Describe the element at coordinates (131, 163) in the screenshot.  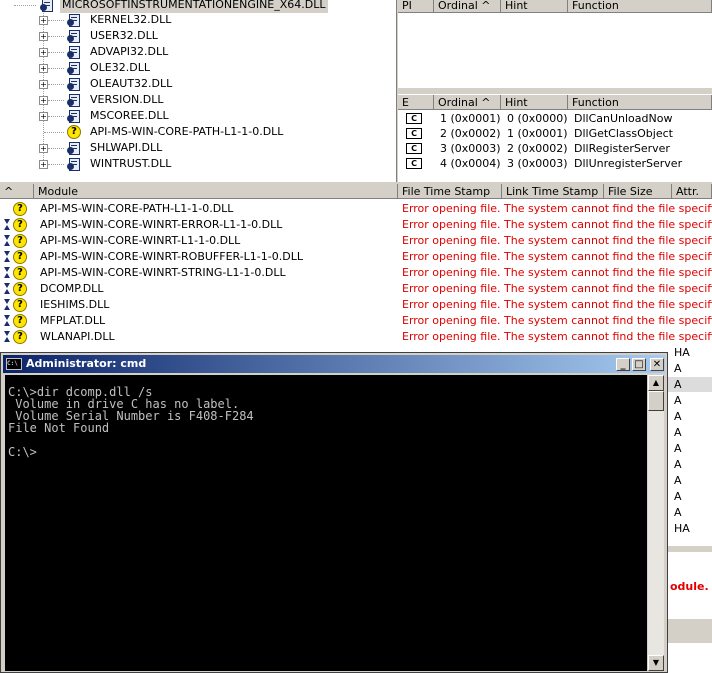
I see `tree-item-label: WINTRUST.DLL` at that location.